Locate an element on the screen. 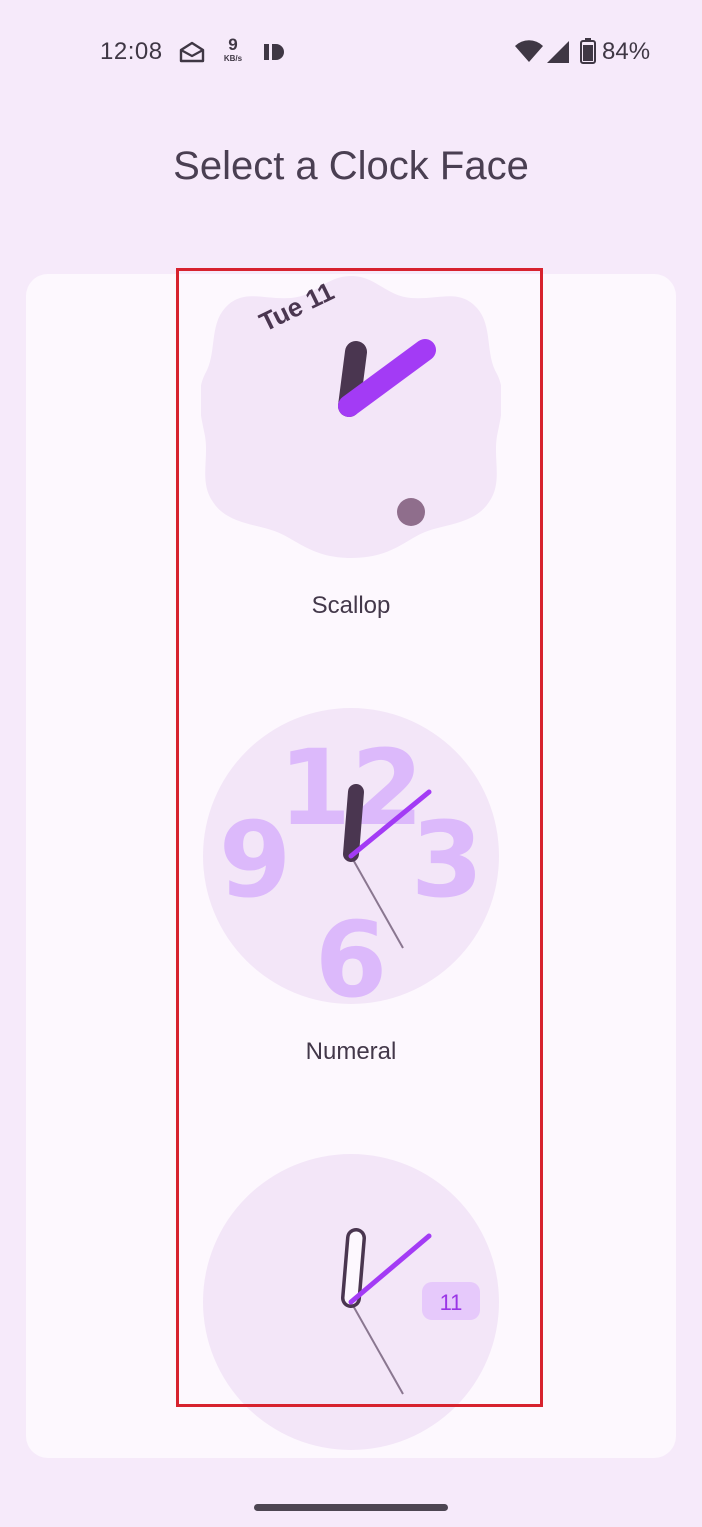 This screenshot has height=1527, width=702. clock-face-label-numeral: Numeral is located at coordinates (351, 1051).